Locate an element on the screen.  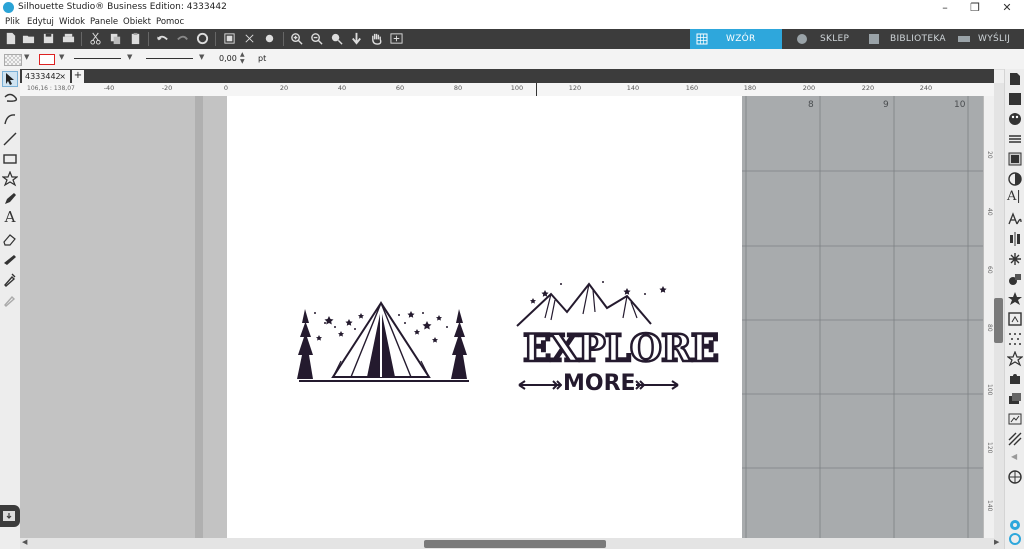
text-tool-icon: A is located at coordinates (10, 217).